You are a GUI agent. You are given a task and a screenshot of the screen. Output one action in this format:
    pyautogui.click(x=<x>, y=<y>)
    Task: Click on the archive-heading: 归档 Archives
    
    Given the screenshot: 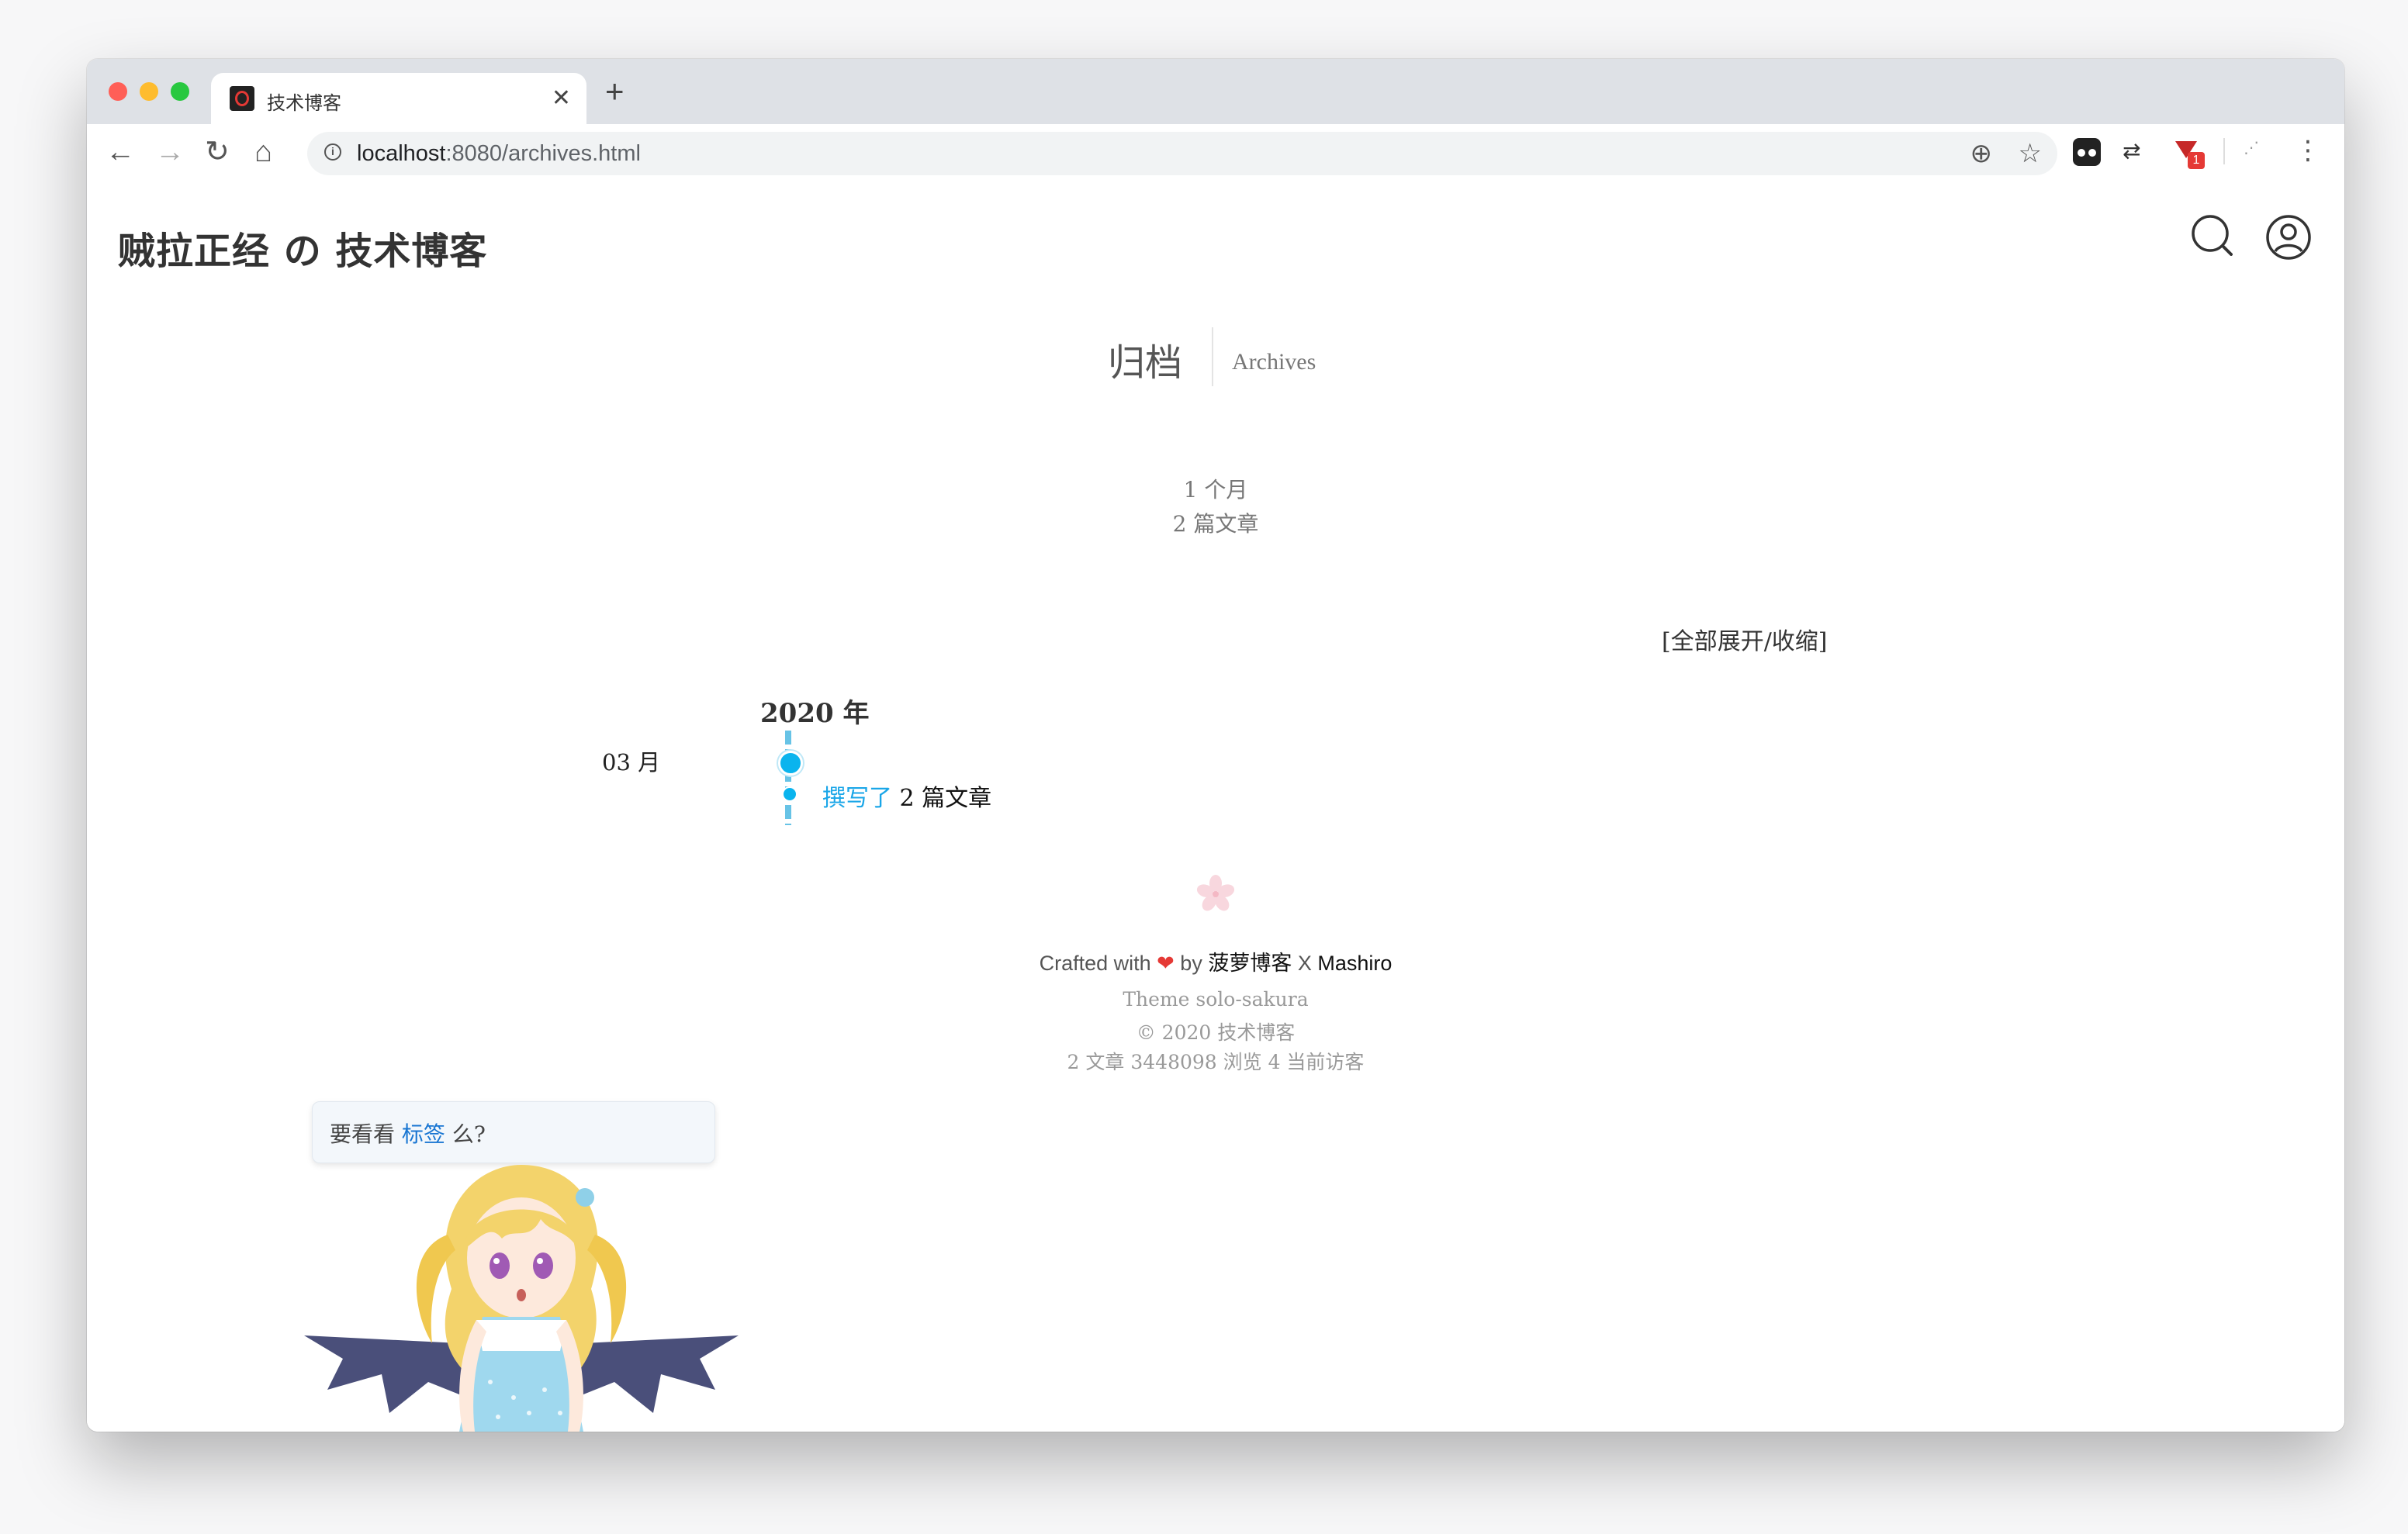 What is the action you would take?
    pyautogui.click(x=1224, y=358)
    